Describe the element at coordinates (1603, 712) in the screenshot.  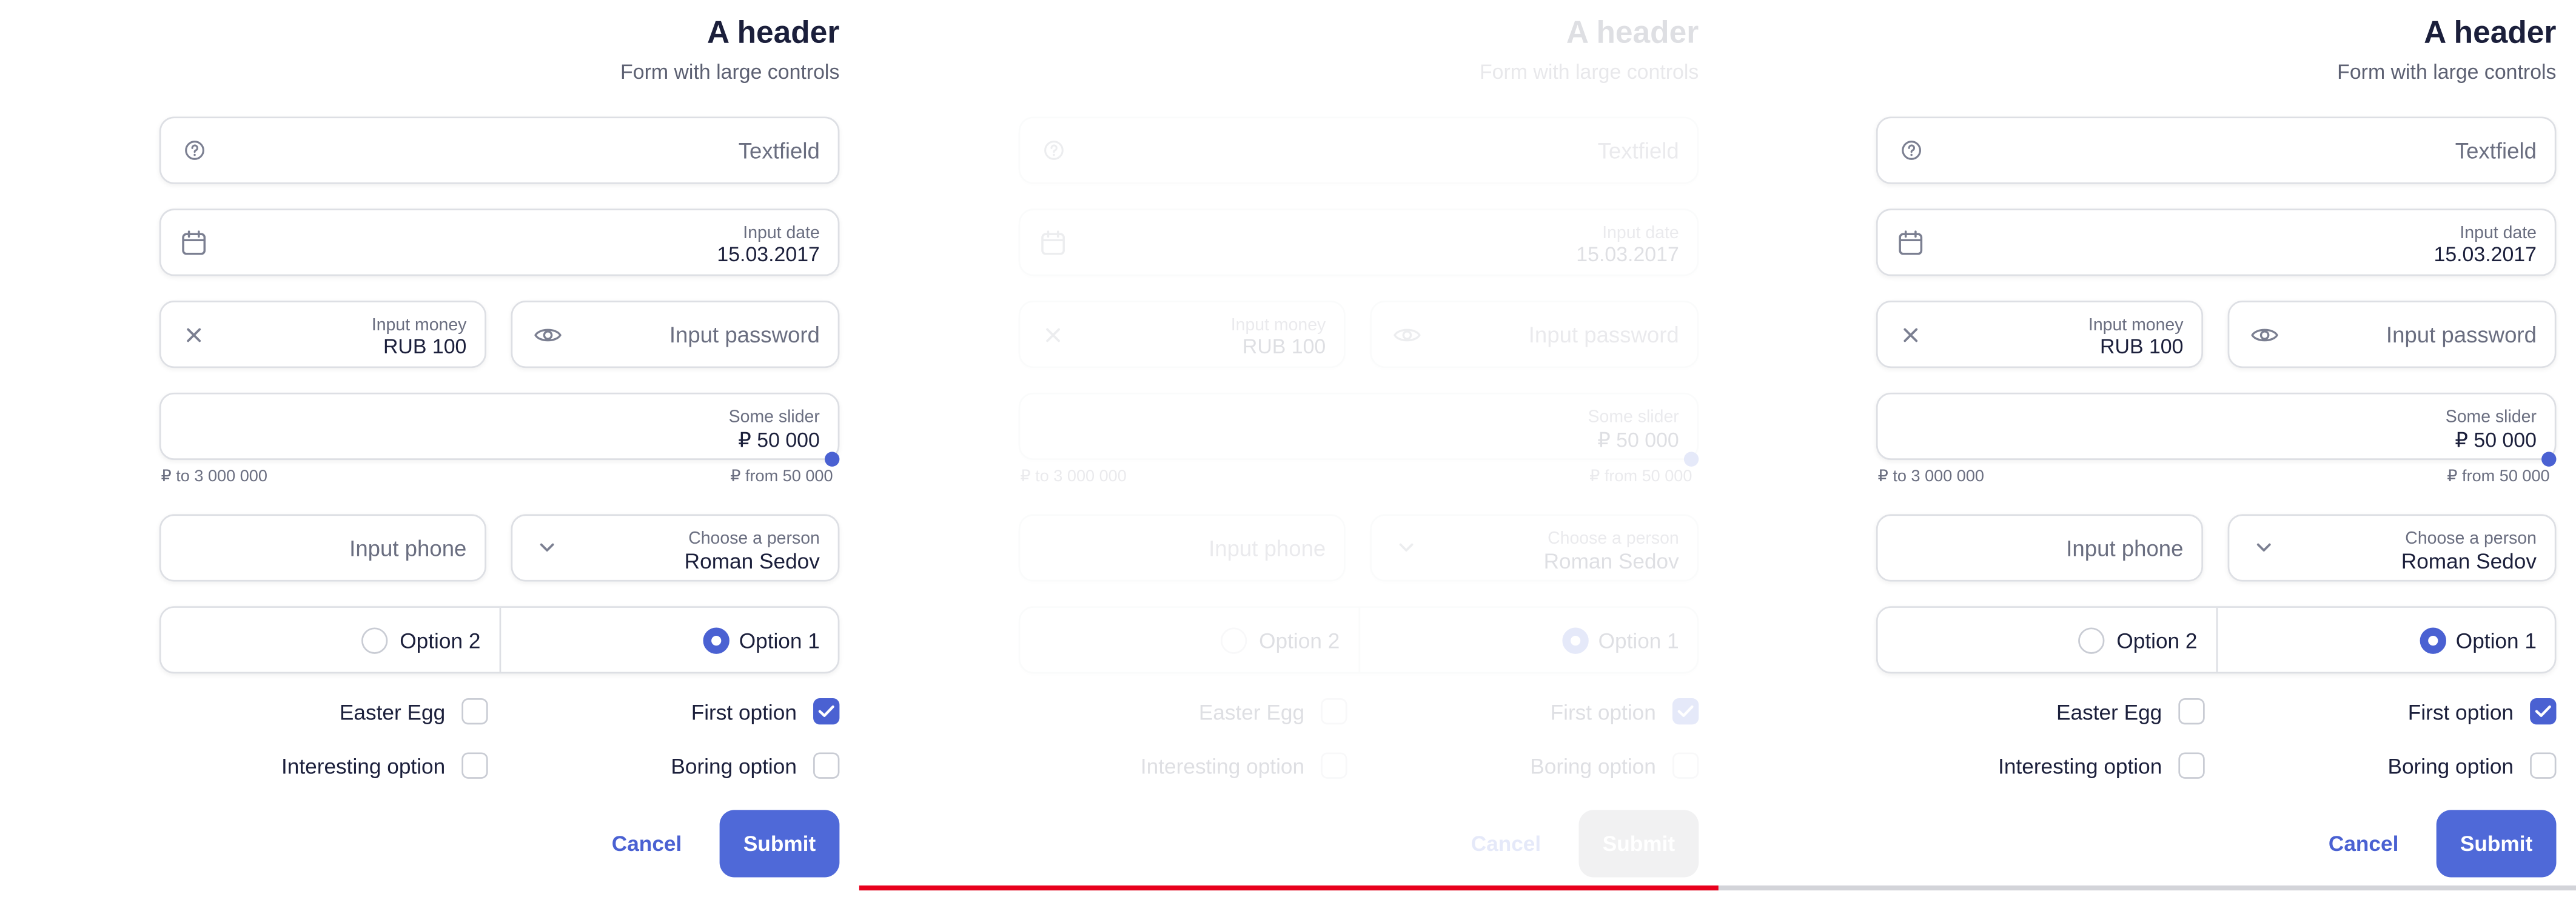
I see `checkbox-first-option-label: First option` at that location.